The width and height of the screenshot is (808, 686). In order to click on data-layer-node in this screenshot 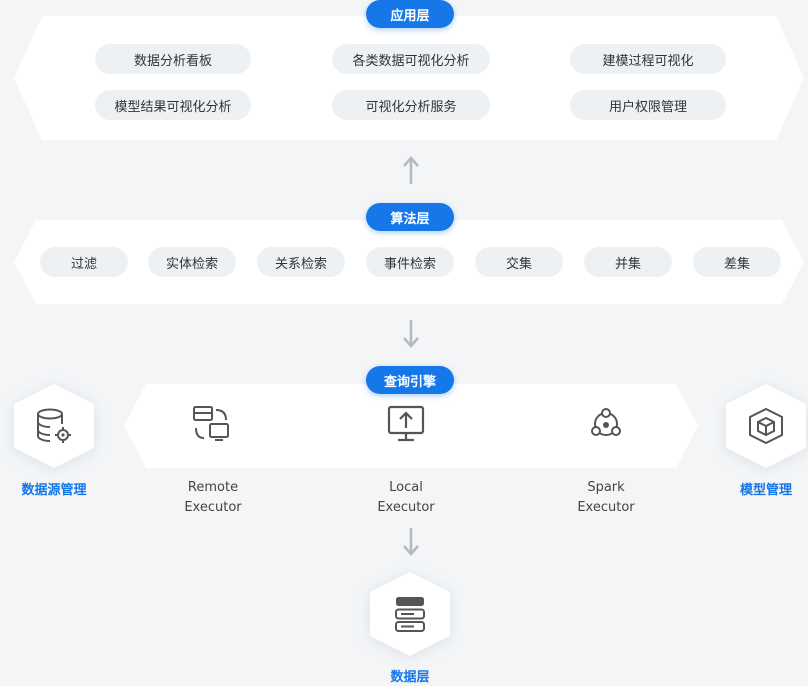, I will do `click(410, 614)`.